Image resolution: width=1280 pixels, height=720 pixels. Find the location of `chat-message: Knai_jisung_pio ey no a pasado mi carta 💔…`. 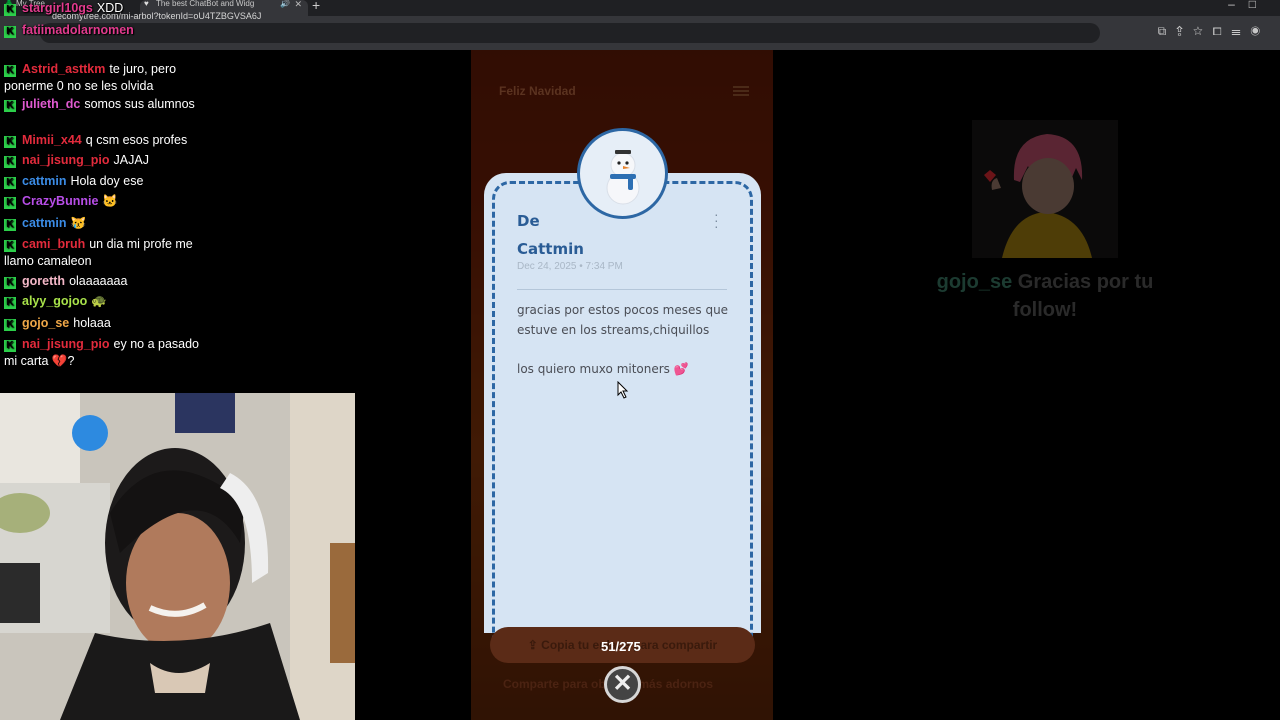

chat-message: Knai_jisung_pio ey no a pasado mi carta 💔… is located at coordinates (109, 353).